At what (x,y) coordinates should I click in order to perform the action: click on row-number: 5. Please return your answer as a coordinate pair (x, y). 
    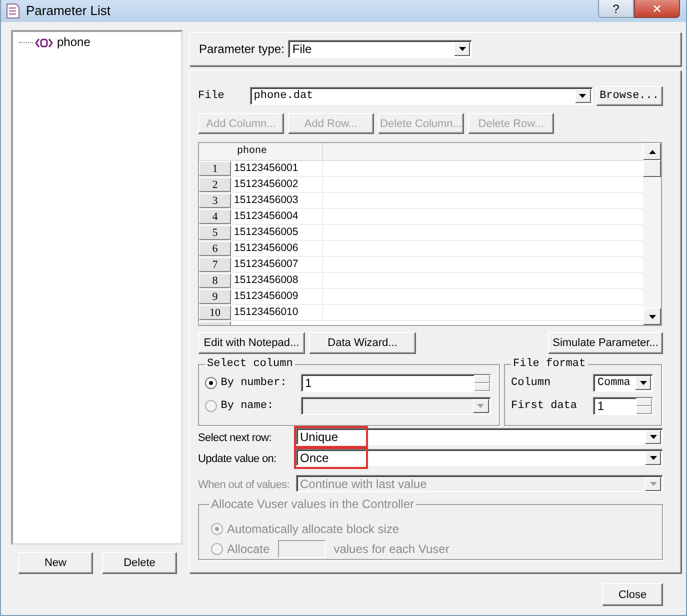
    Looking at the image, I should click on (215, 232).